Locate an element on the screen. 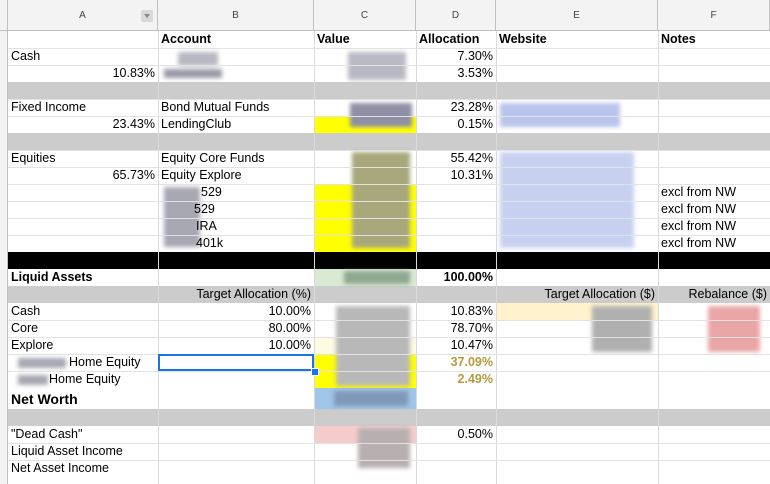 The image size is (770, 484). equities-account-5: IRA is located at coordinates (248, 226).